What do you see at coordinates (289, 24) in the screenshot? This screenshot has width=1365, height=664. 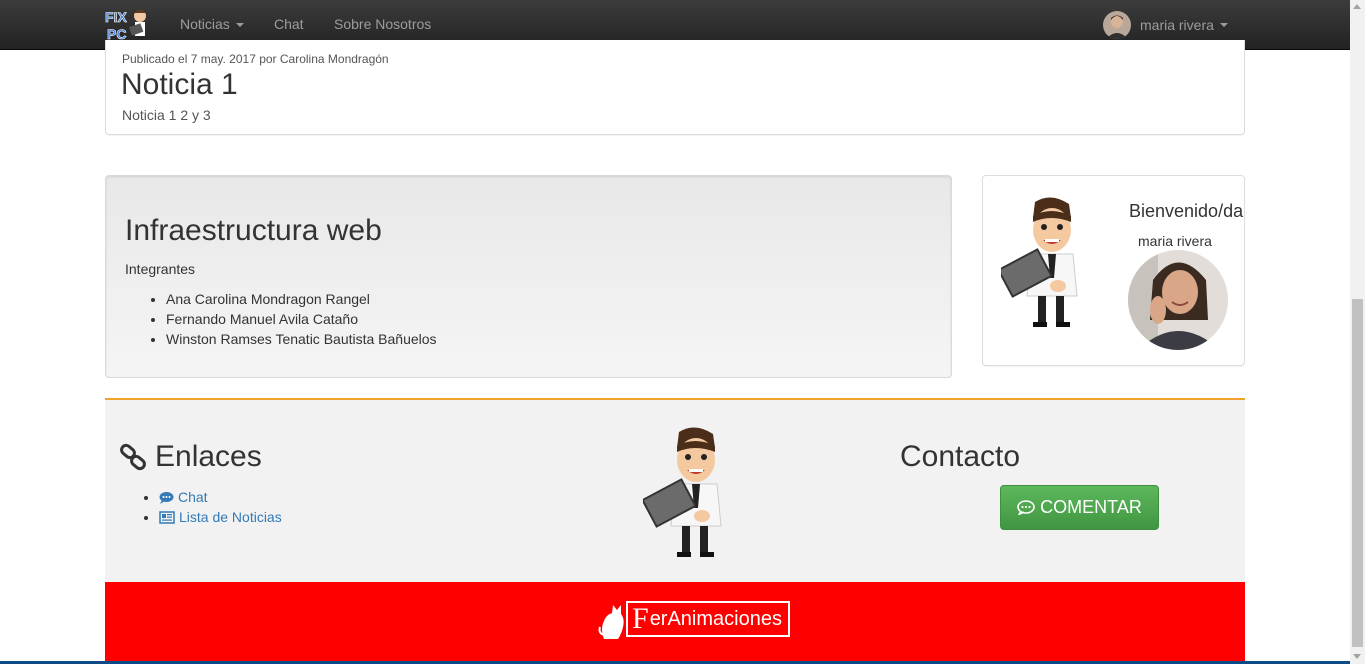 I see `nav-chat: Chat` at bounding box center [289, 24].